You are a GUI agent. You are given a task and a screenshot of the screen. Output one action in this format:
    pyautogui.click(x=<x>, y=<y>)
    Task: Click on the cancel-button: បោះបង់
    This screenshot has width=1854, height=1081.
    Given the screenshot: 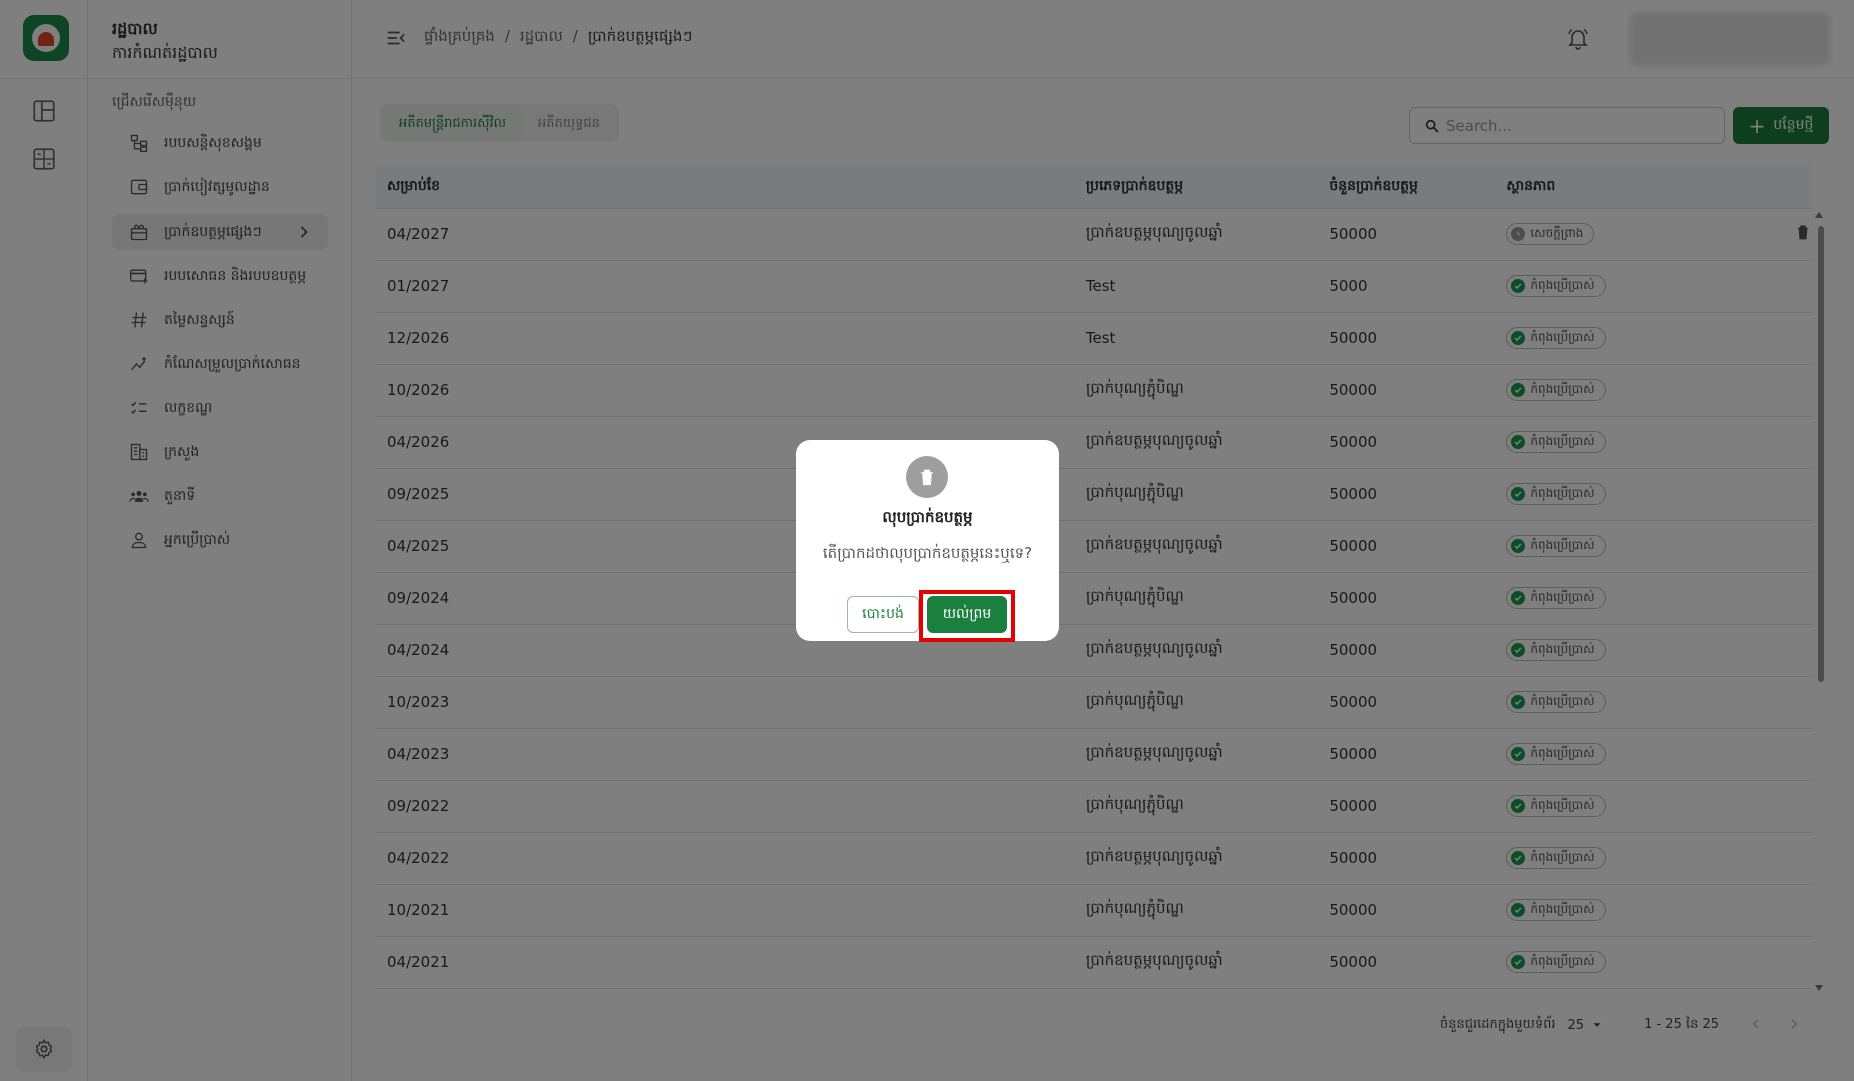 What is the action you would take?
    pyautogui.click(x=883, y=614)
    